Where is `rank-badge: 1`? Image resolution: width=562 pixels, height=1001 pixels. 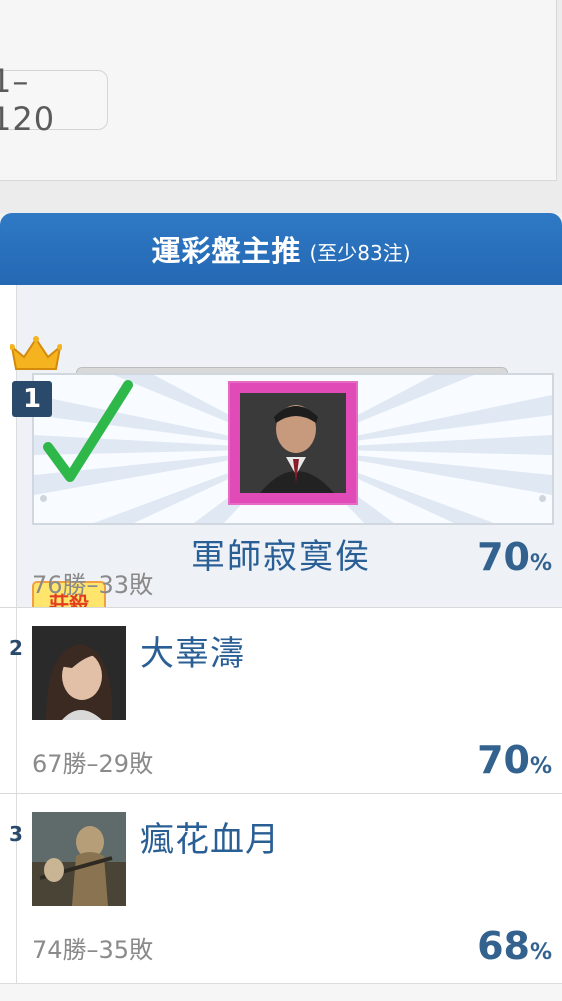 rank-badge: 1 is located at coordinates (32, 399).